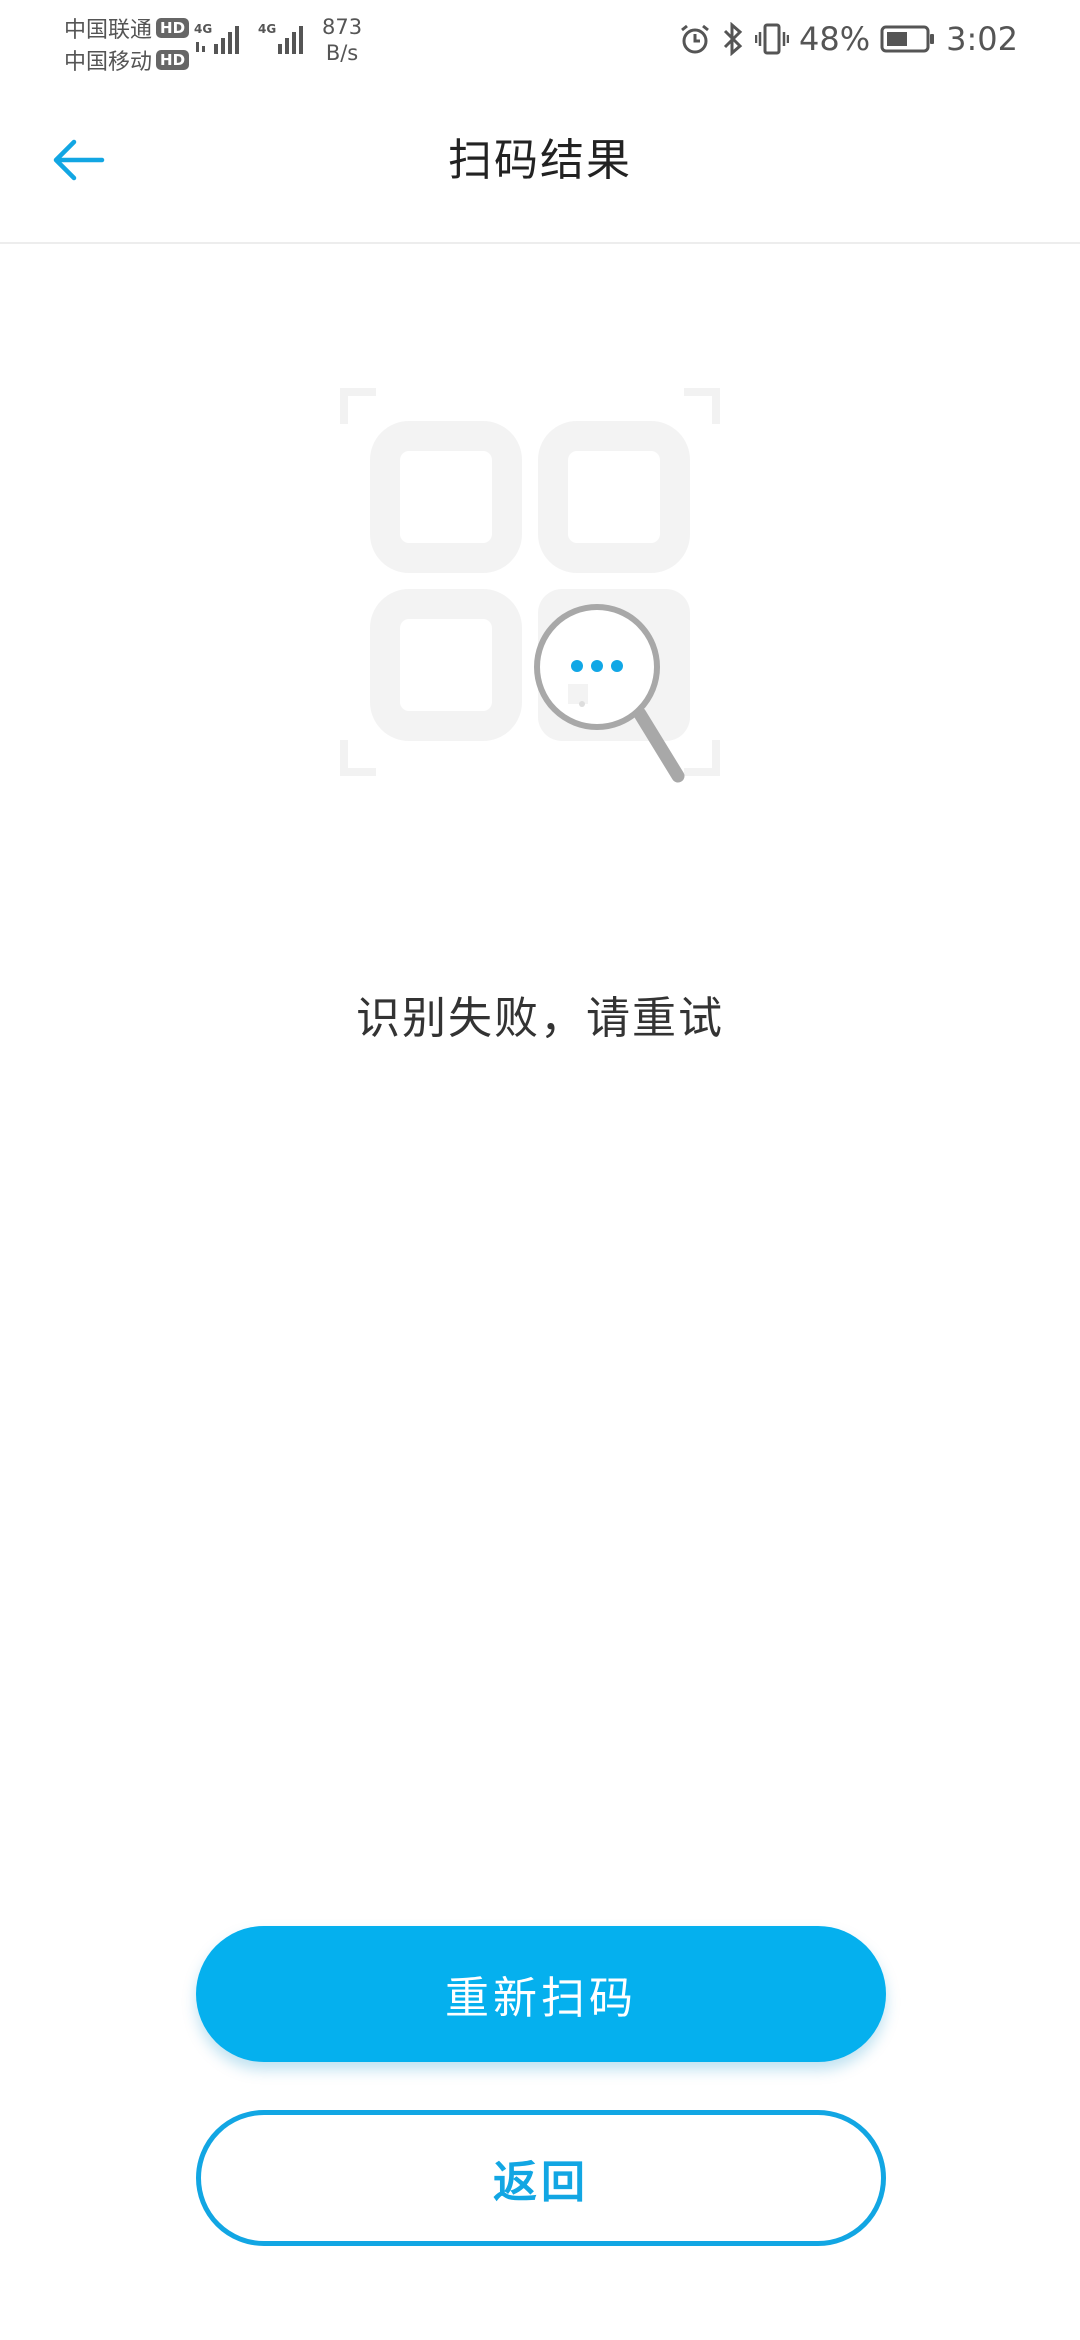 The image size is (1080, 2340). I want to click on net-speed-unit: B/s, so click(342, 53).